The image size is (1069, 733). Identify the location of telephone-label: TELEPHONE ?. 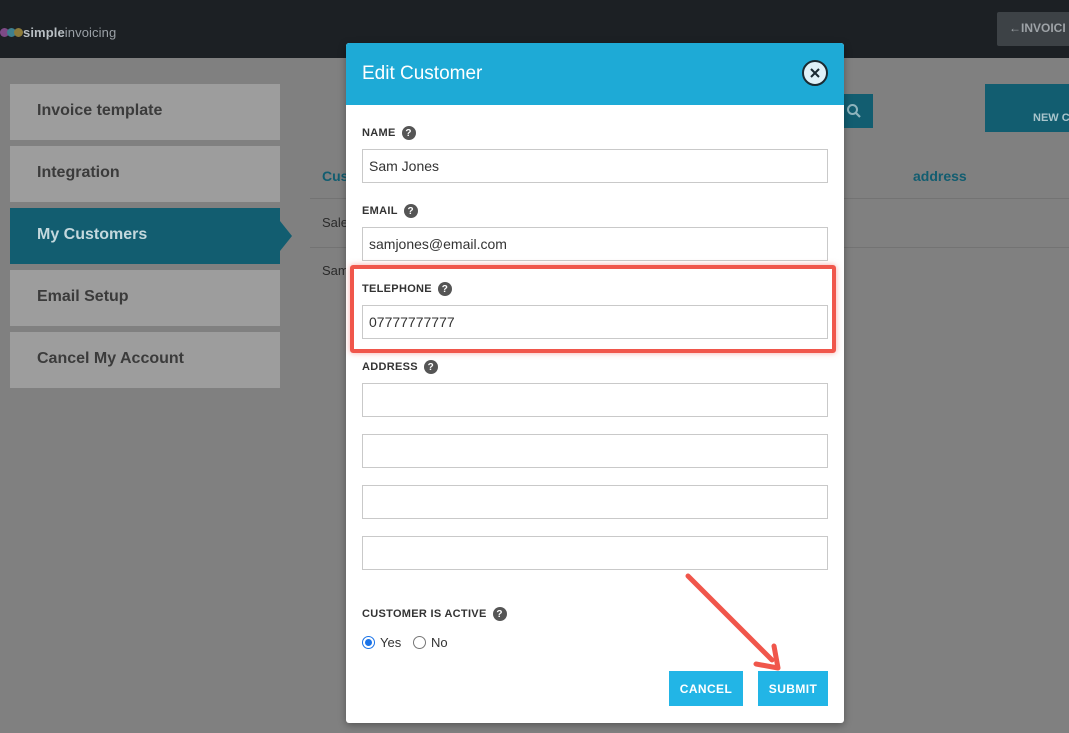
(407, 289).